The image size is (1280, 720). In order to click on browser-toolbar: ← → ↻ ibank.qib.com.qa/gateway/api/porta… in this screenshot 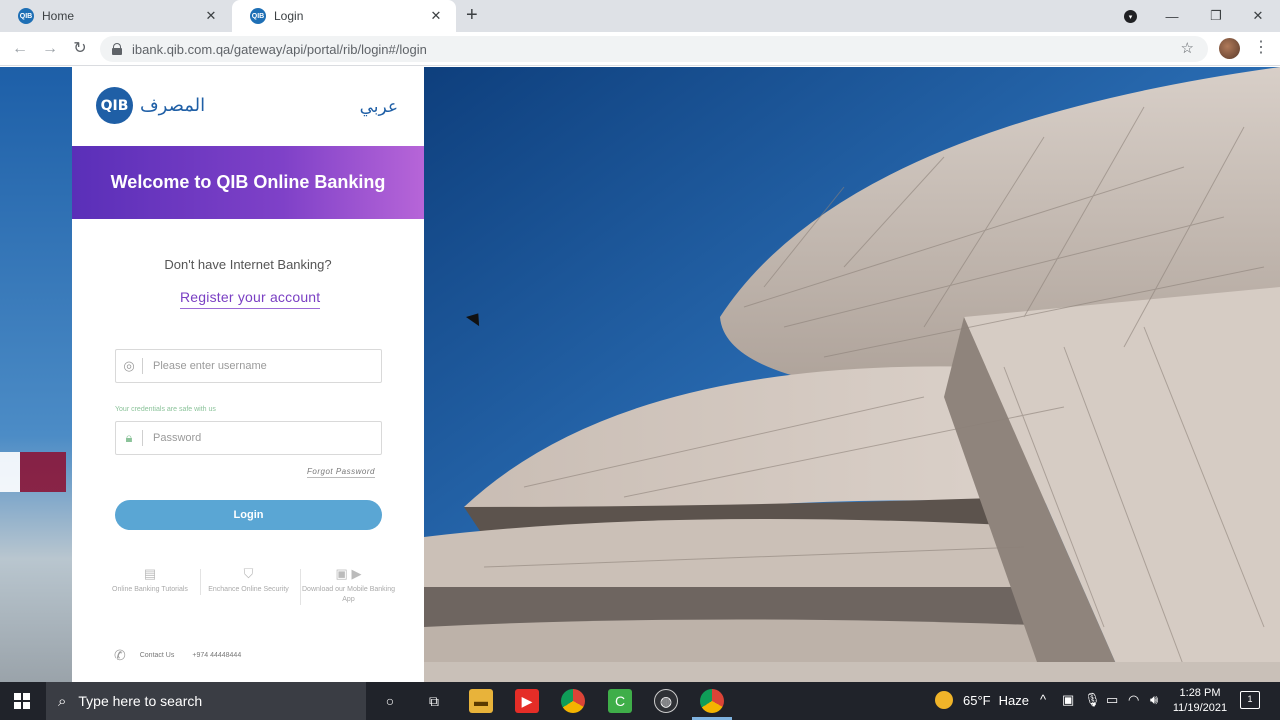, I will do `click(640, 49)`.